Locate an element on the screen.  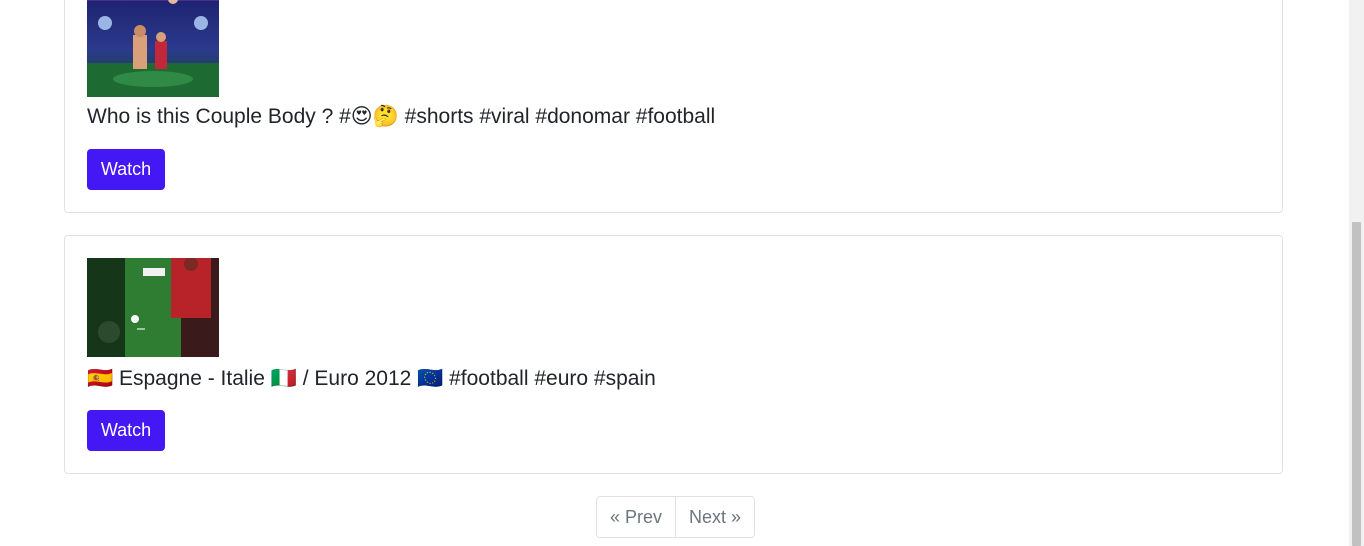
scrollbar is located at coordinates (1356, 273).